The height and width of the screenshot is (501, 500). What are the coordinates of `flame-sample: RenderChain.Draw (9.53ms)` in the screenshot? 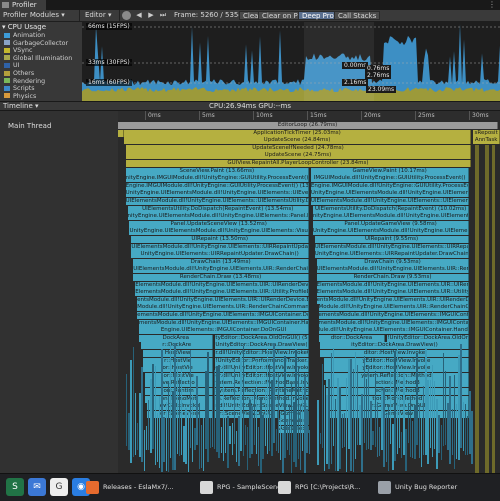 It's located at (393, 277).